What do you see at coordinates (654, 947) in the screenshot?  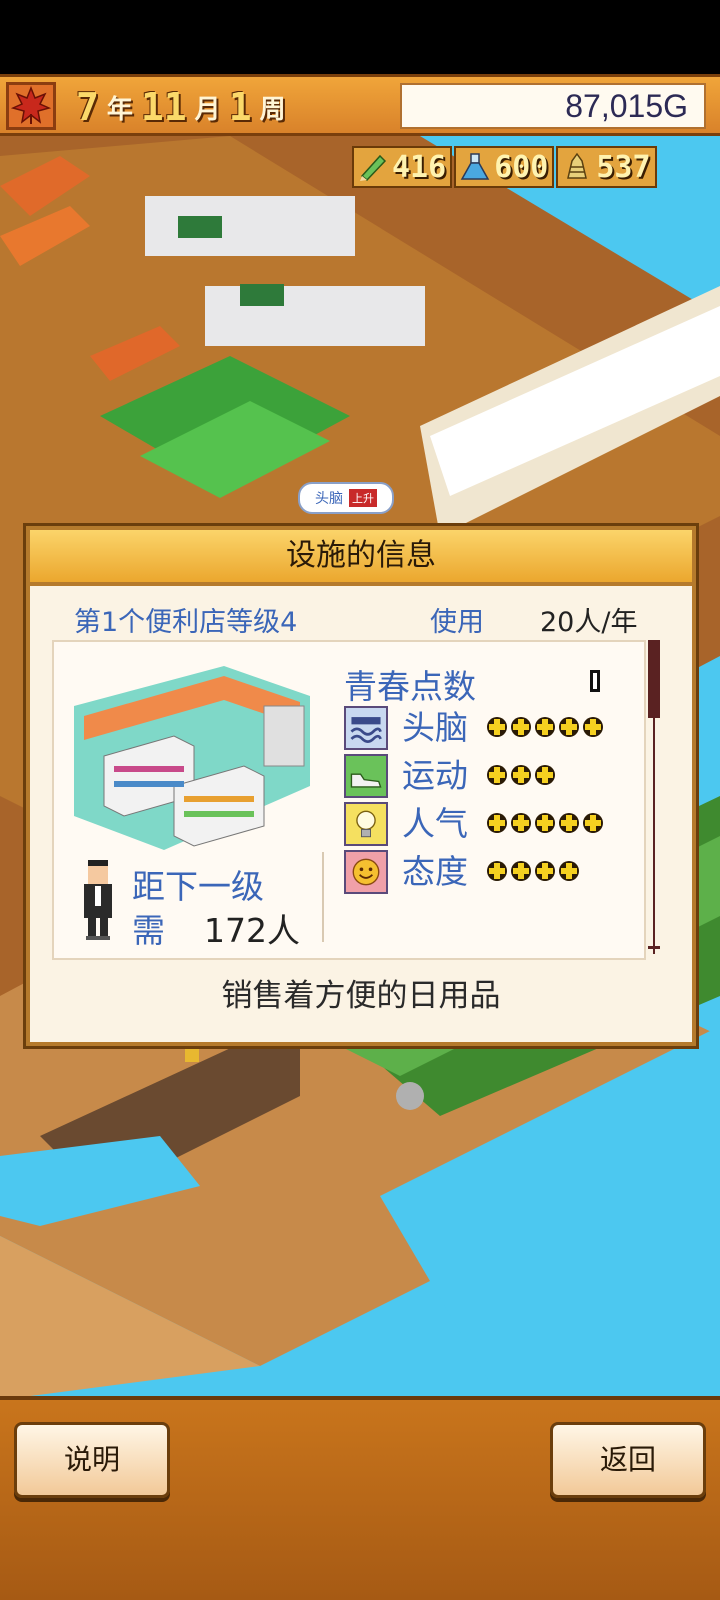 I see `scrollbar-end` at bounding box center [654, 947].